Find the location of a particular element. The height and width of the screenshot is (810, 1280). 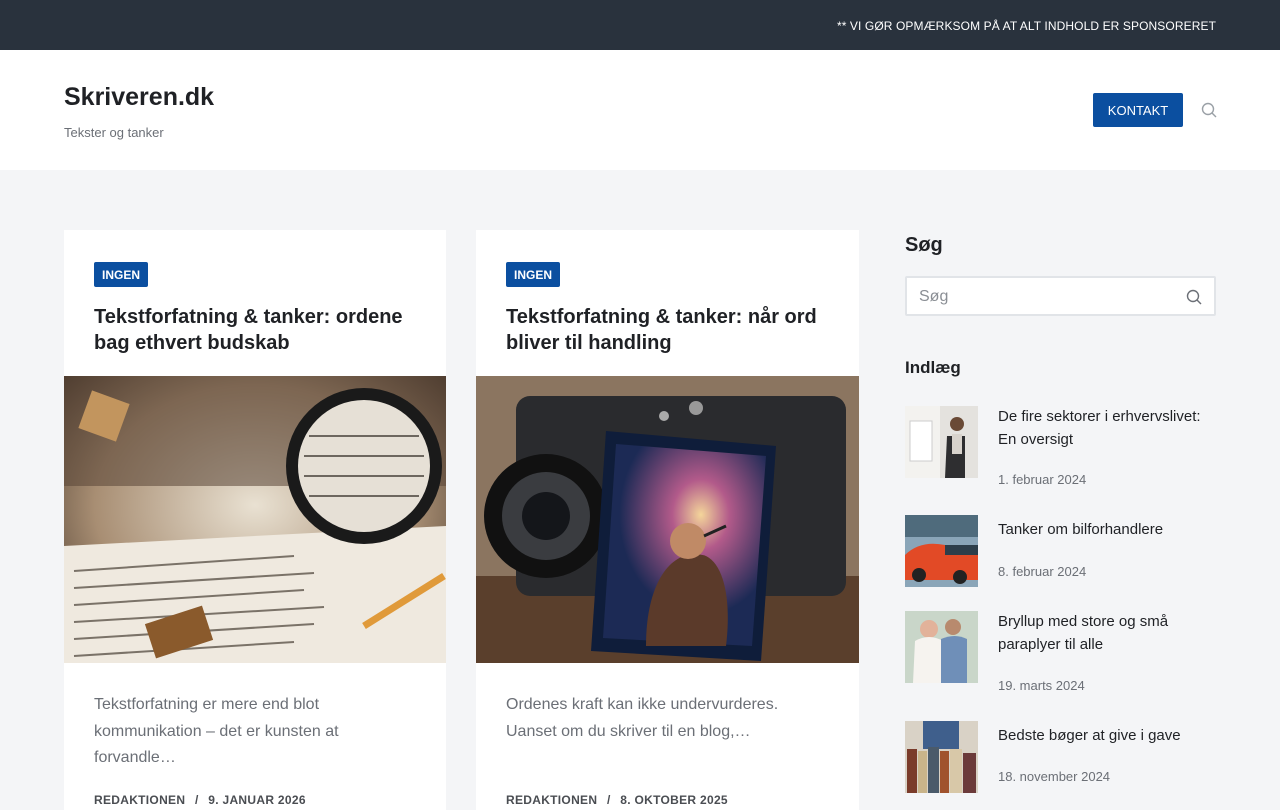

post-date: 8. februar 2024 is located at coordinates (1042, 571).